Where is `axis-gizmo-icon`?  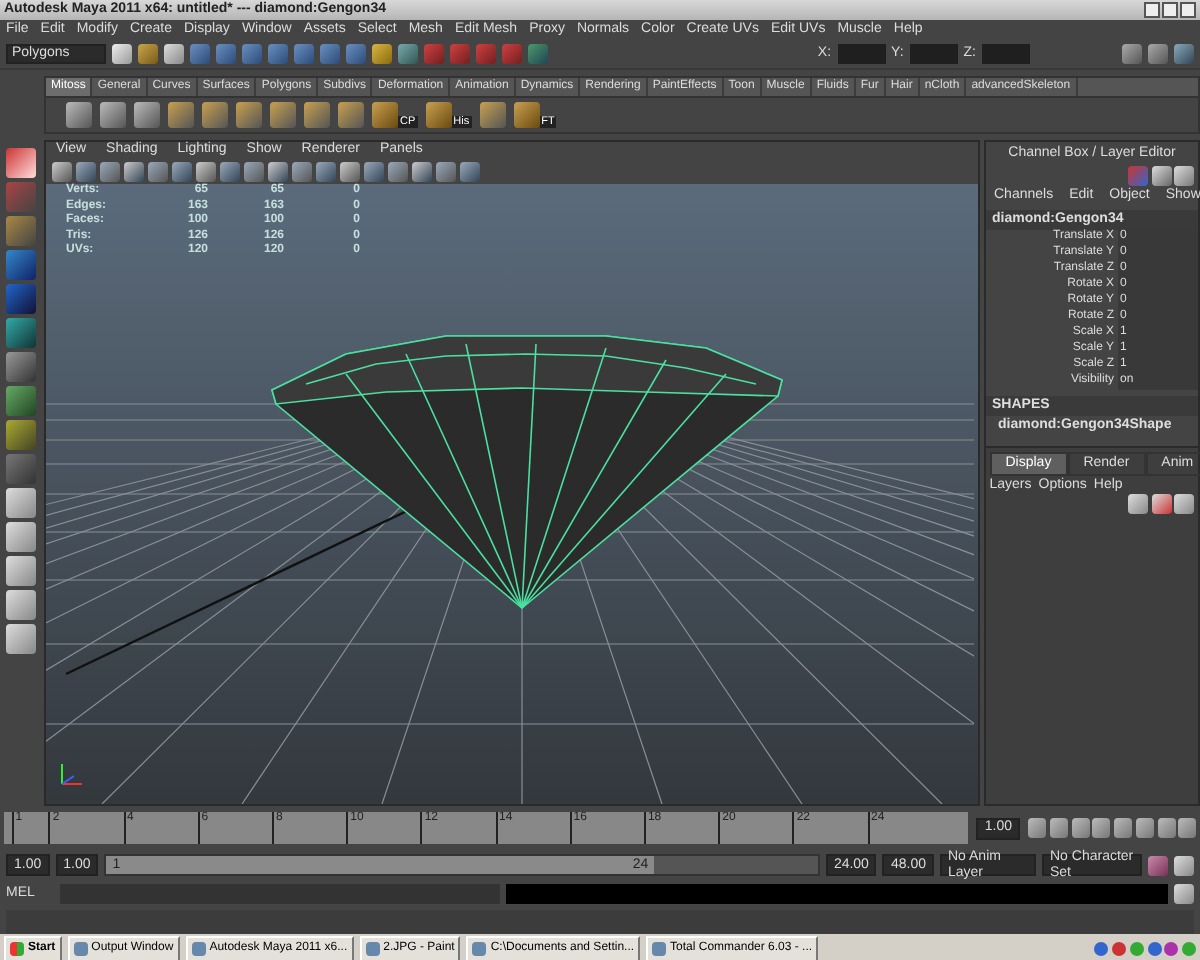 axis-gizmo-icon is located at coordinates (72, 774).